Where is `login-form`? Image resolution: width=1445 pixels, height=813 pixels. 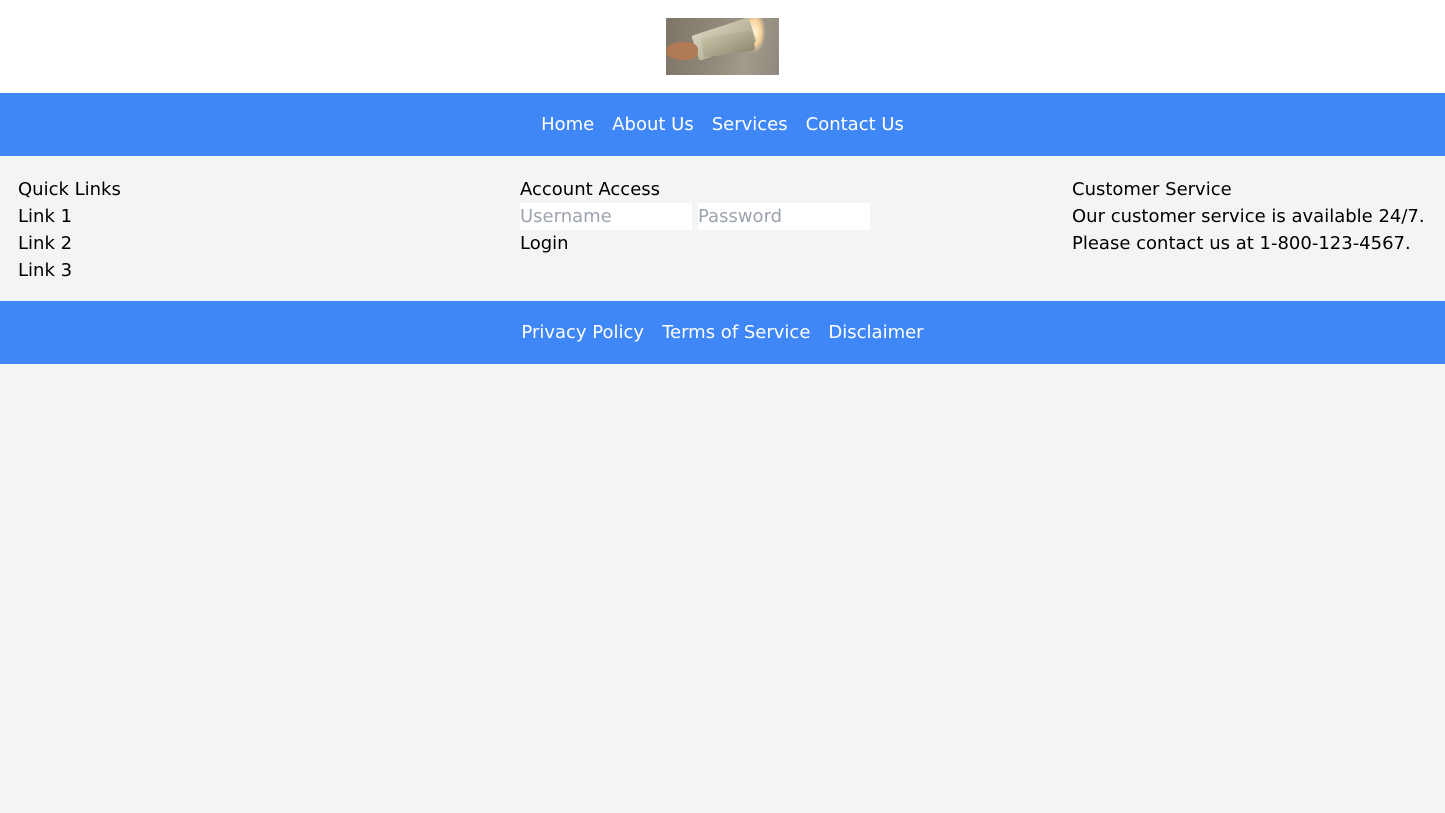 login-form is located at coordinates (695, 216).